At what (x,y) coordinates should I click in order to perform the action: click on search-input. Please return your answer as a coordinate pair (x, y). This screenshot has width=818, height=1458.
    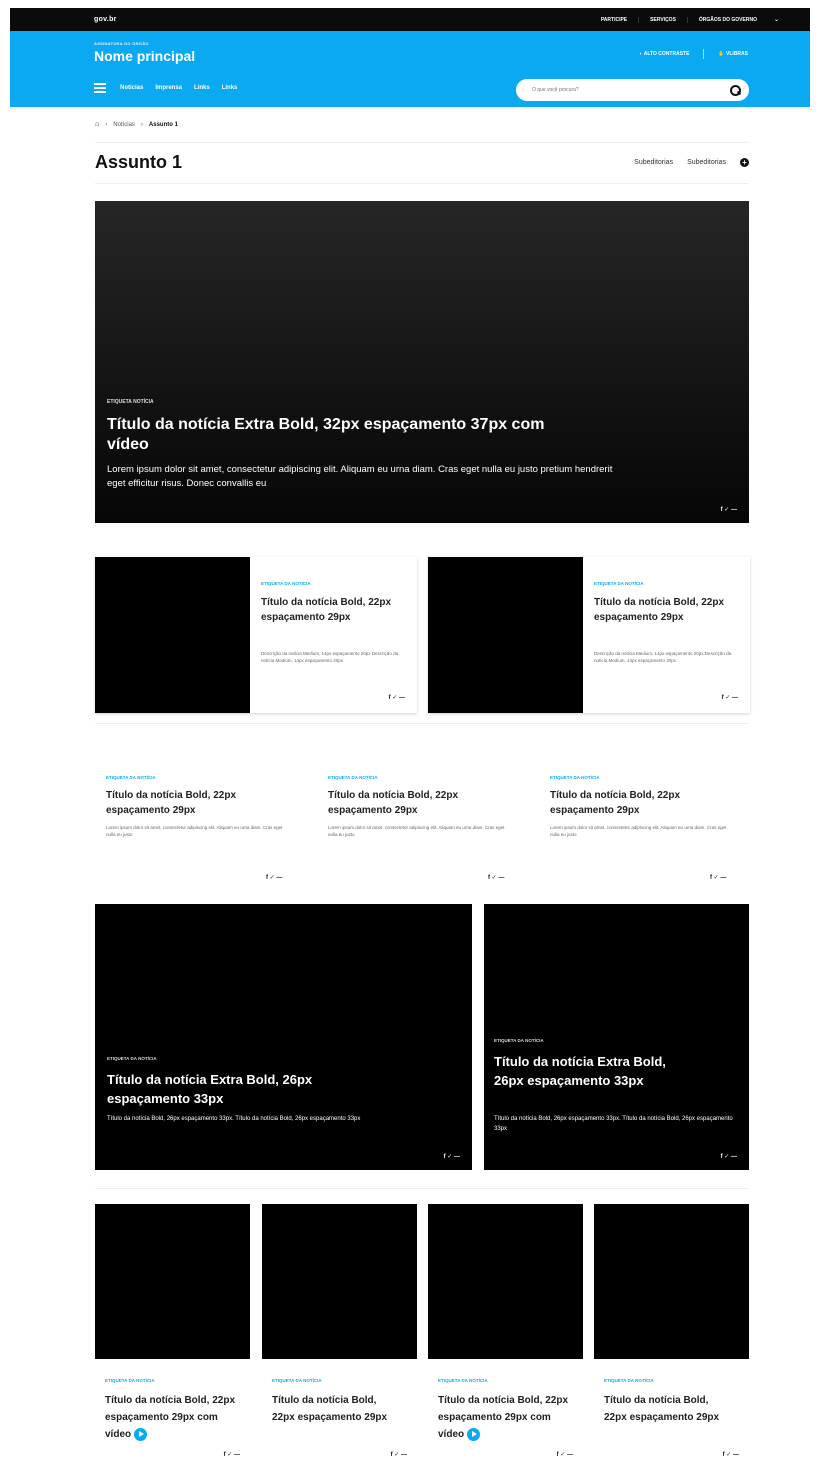
    Looking at the image, I should click on (630, 90).